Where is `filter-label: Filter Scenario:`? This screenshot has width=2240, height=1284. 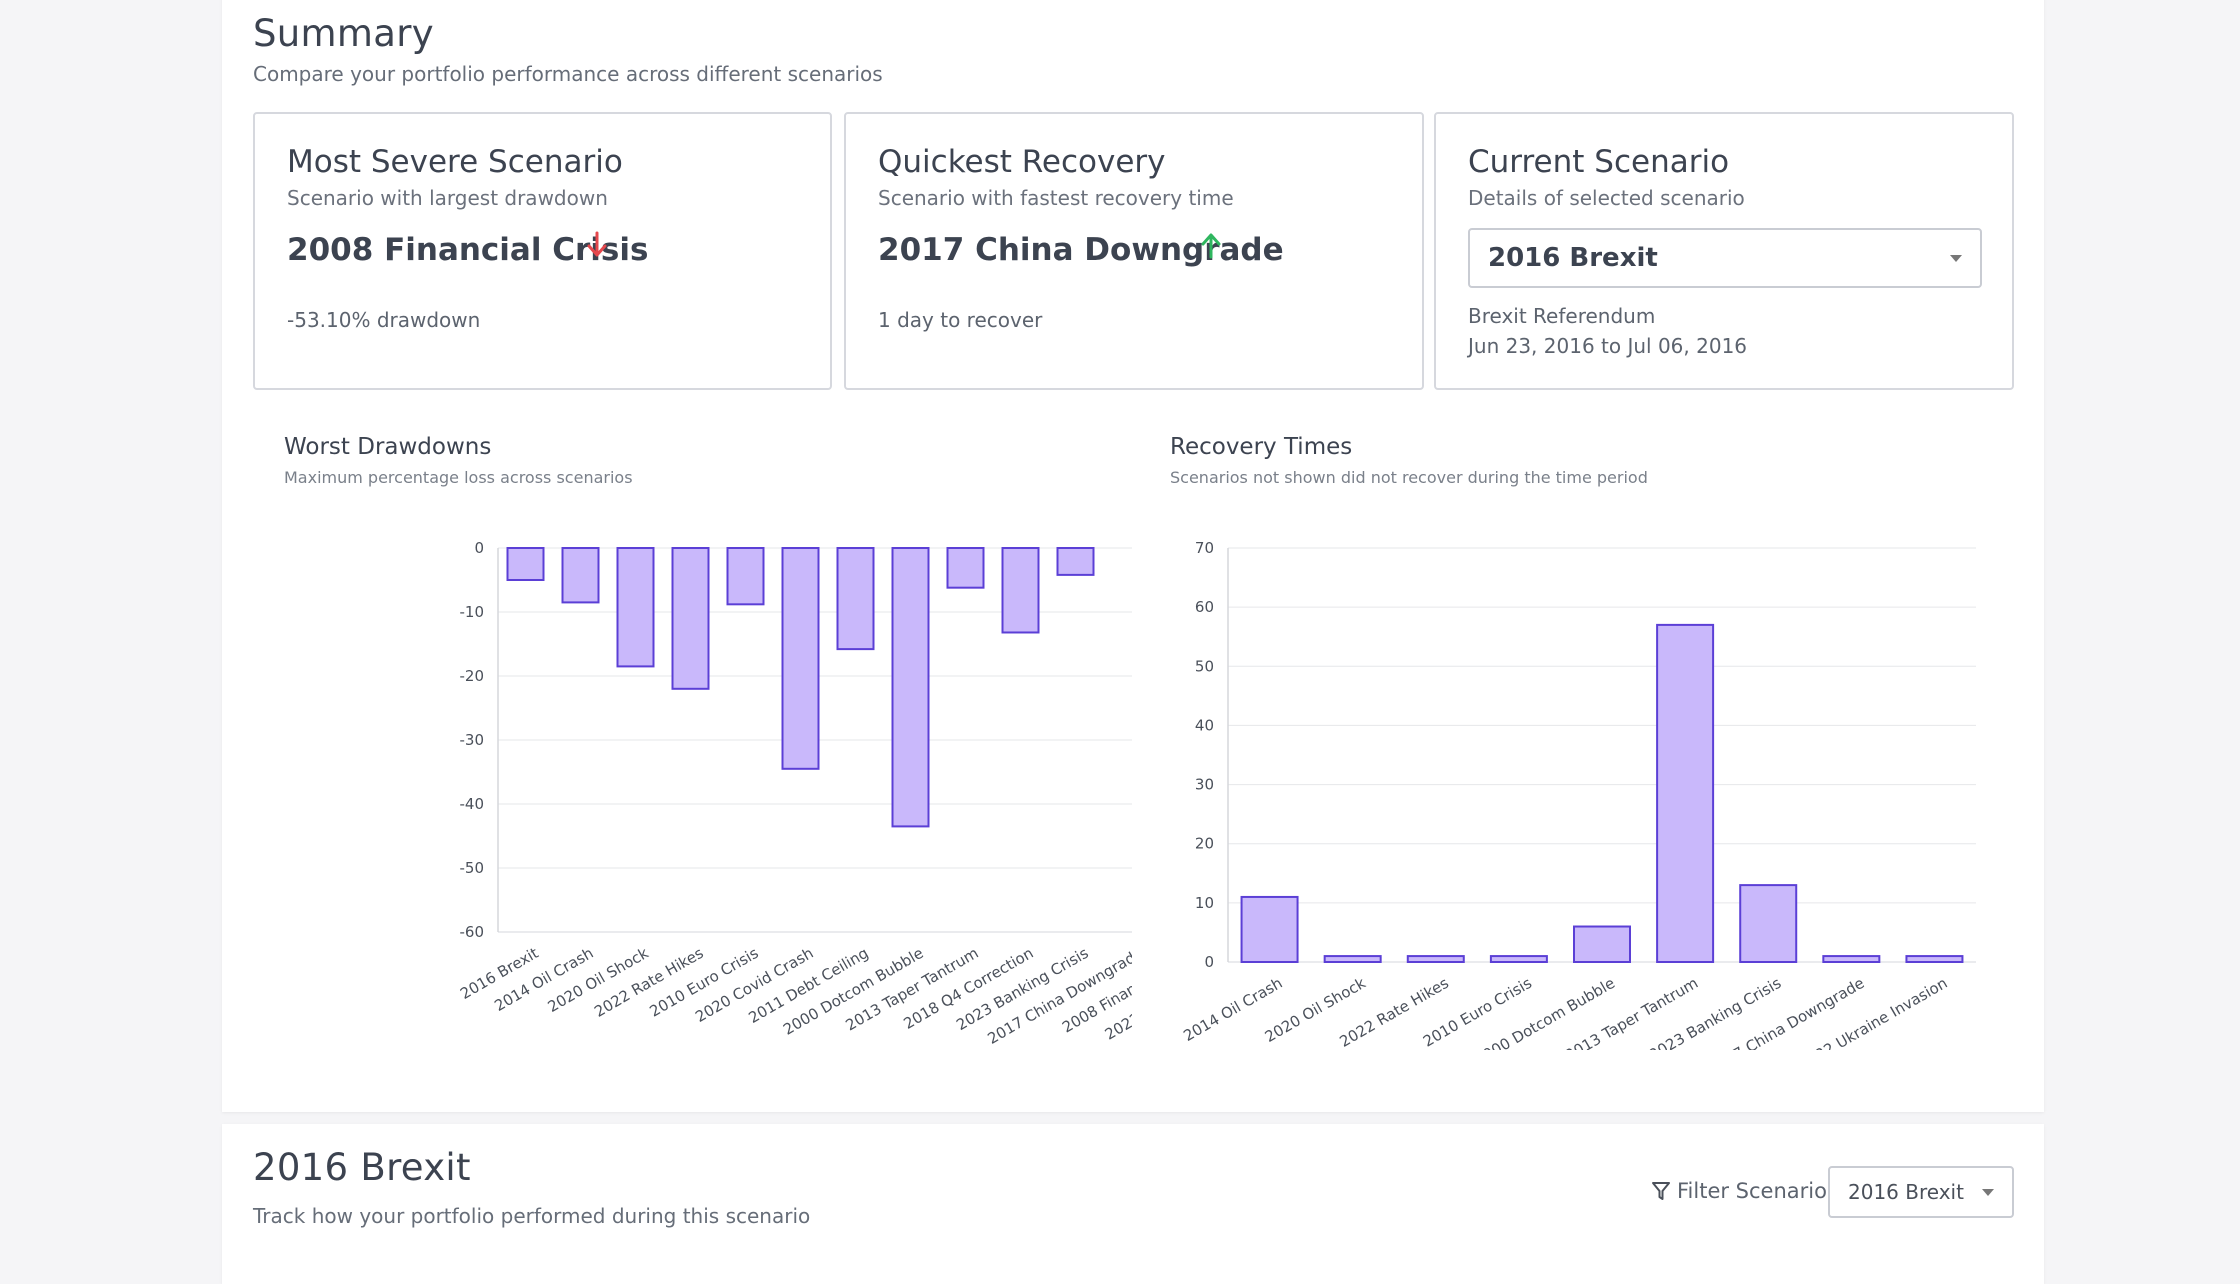 filter-label: Filter Scenario: is located at coordinates (1756, 1191).